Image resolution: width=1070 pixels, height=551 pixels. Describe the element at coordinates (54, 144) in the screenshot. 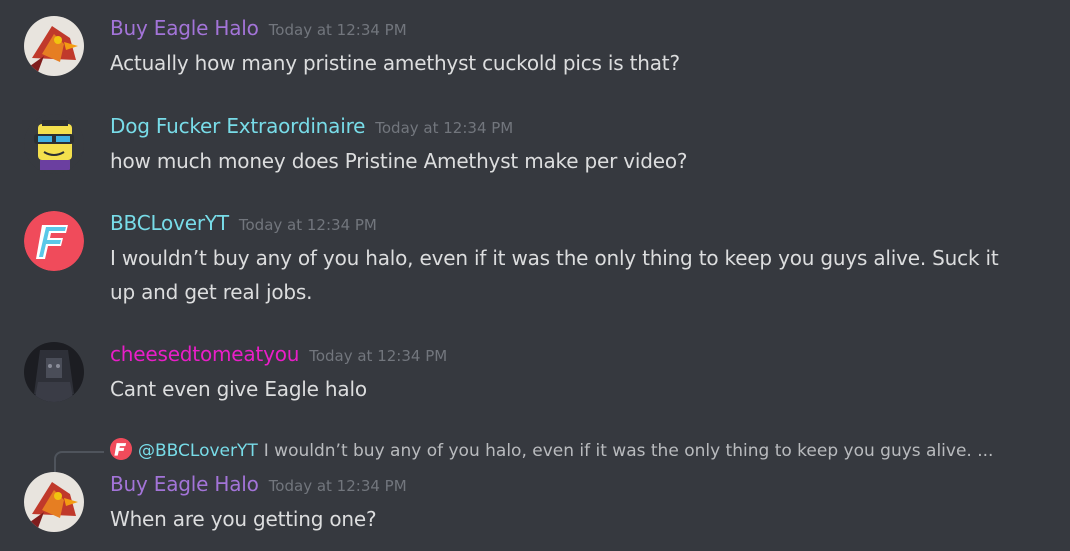

I see `sponge-avatar-icon` at that location.